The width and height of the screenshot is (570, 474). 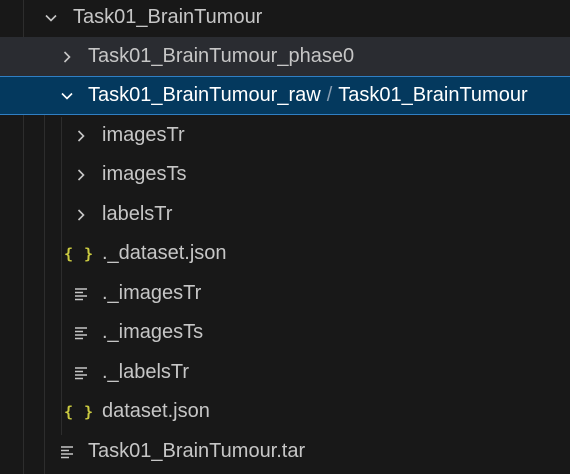 What do you see at coordinates (152, 293) in the screenshot?
I see `tree-item-label: ._imagesTr` at bounding box center [152, 293].